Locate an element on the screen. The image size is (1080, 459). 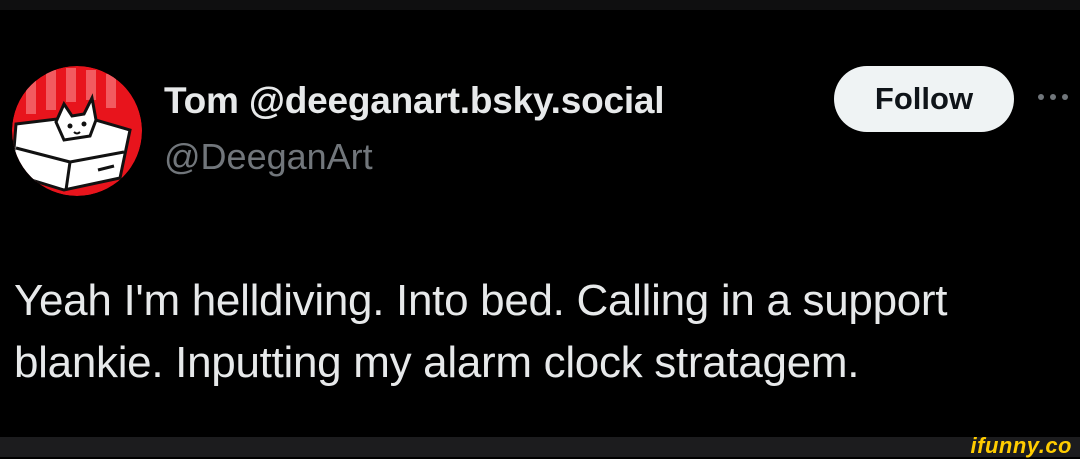
avatar is located at coordinates (77, 131).